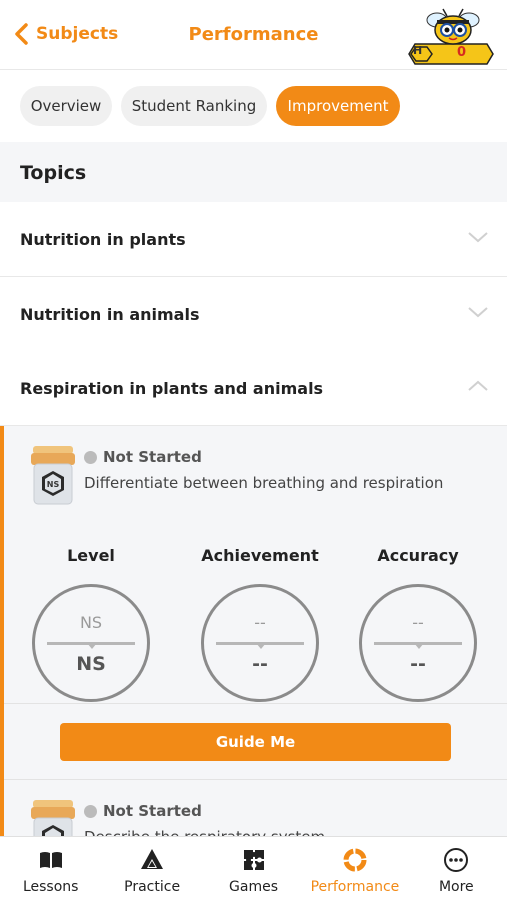 This screenshot has width=507, height=900. What do you see at coordinates (355, 860) in the screenshot?
I see `performance-icon` at bounding box center [355, 860].